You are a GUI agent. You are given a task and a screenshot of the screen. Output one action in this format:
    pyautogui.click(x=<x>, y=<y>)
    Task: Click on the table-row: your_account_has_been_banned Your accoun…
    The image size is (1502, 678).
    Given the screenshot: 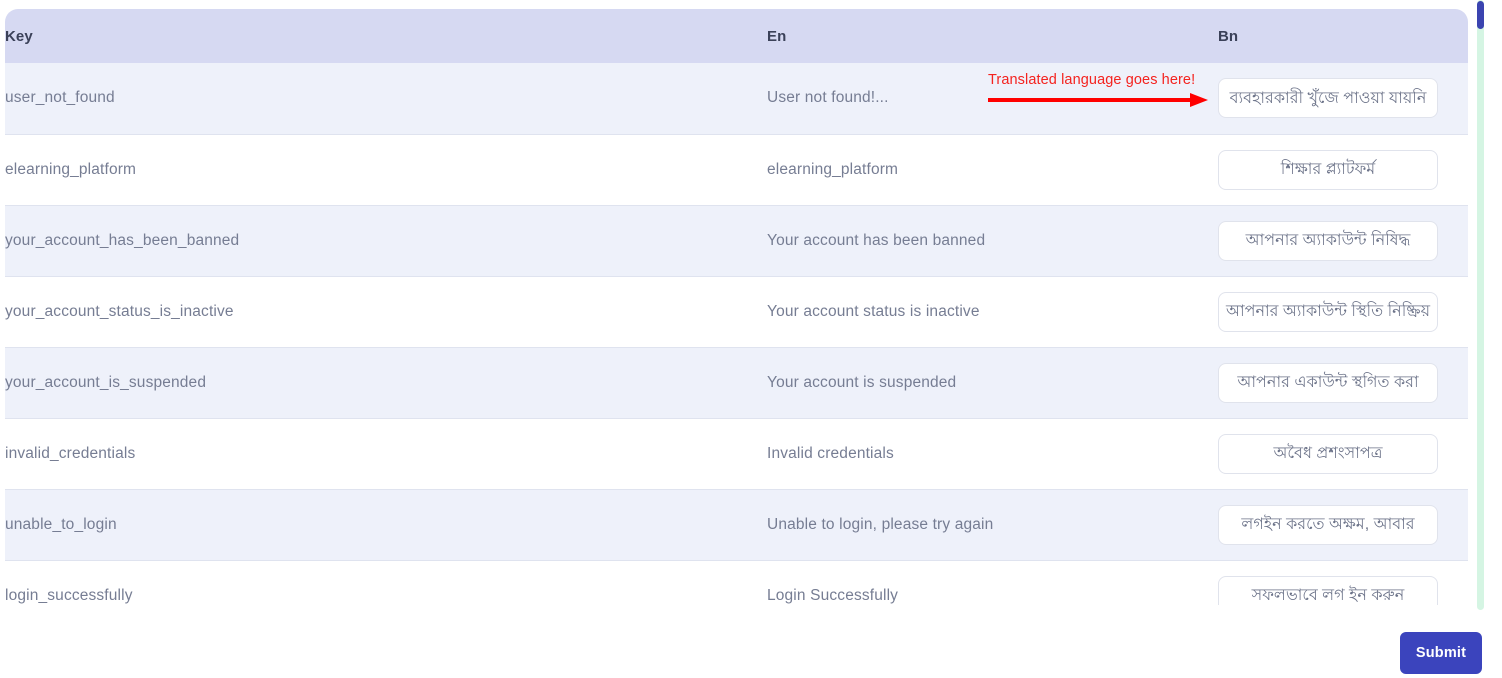 What is the action you would take?
    pyautogui.click(x=736, y=241)
    